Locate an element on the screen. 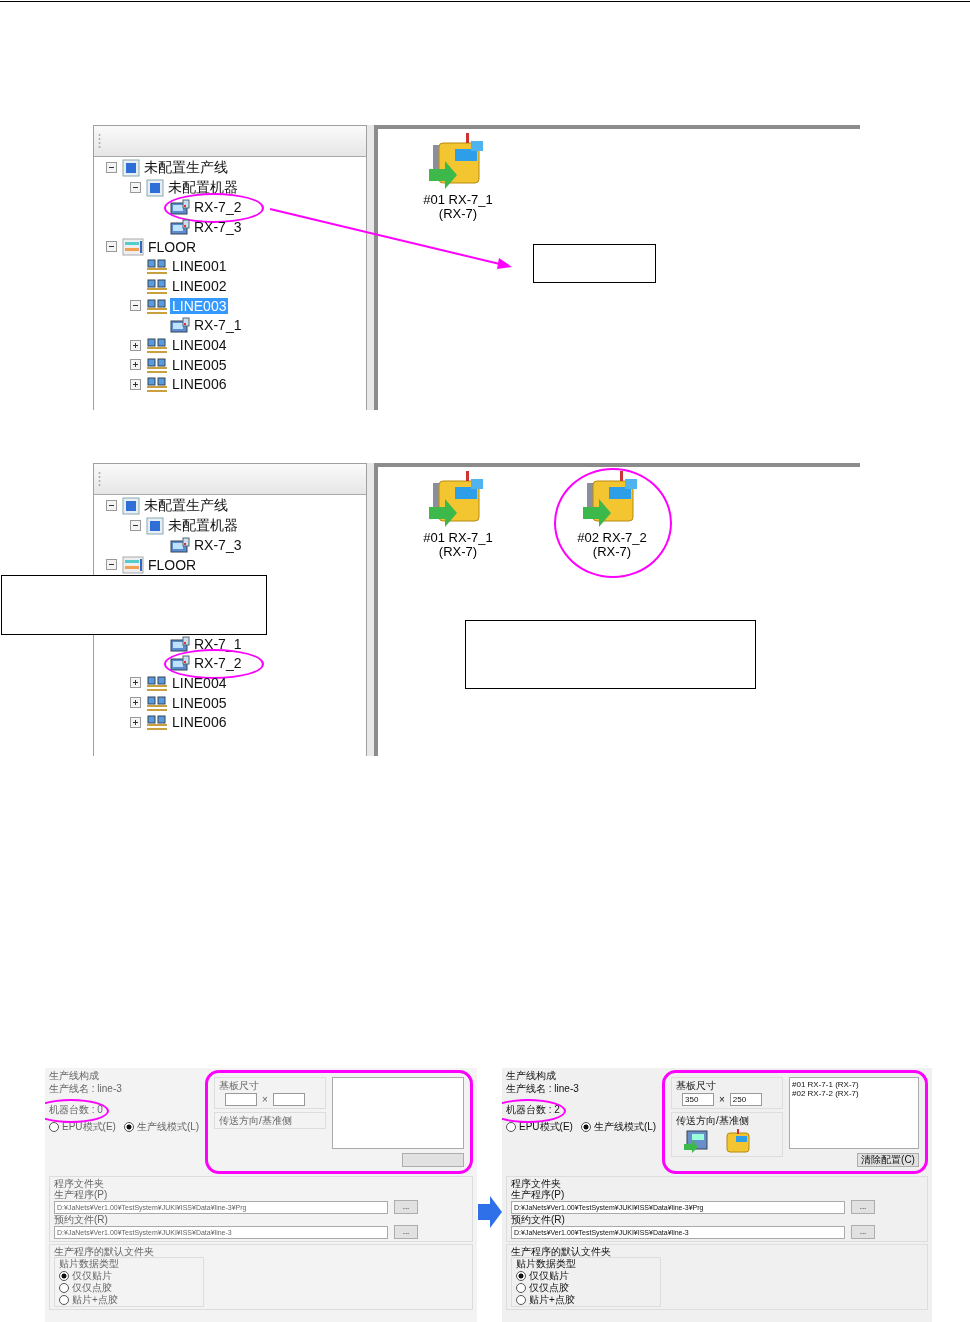  tree-item: LINE001 is located at coordinates (199, 266).